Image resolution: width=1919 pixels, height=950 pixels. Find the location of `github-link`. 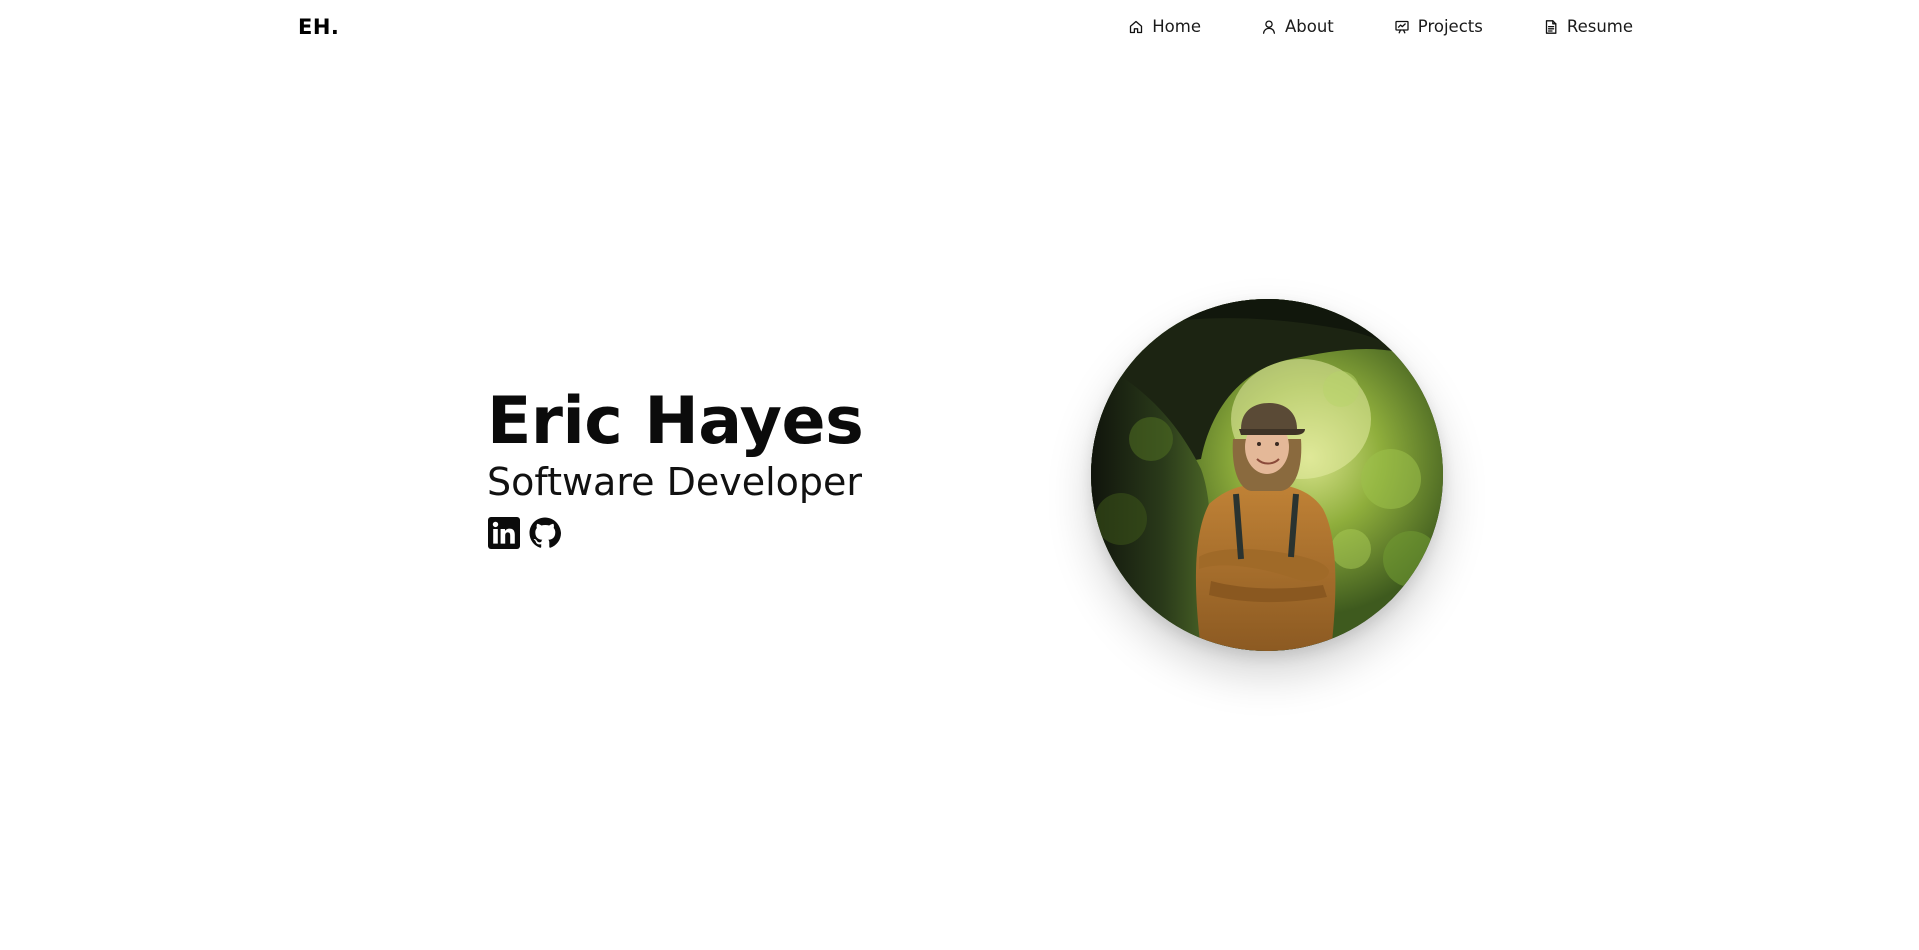

github-link is located at coordinates (545, 533).